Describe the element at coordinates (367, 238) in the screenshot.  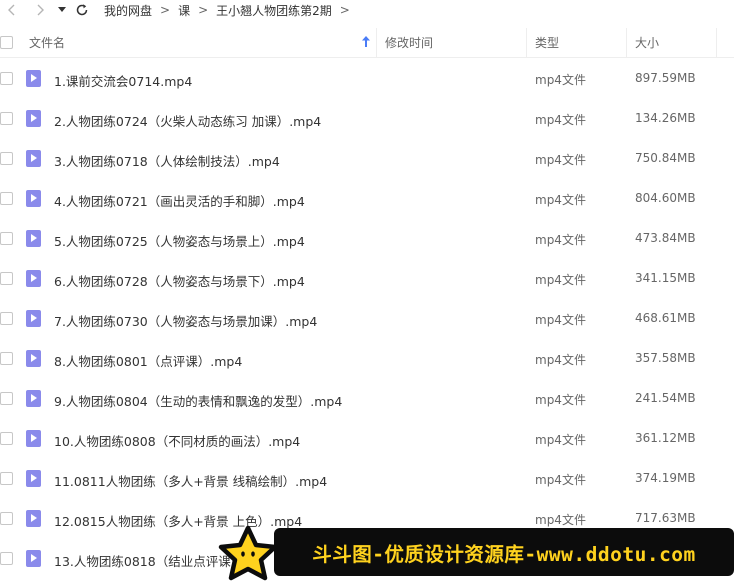
I see `table-row: 5.人物团练0725（人物姿态与场景上）.mp4 mp4文件 473.84MB` at that location.